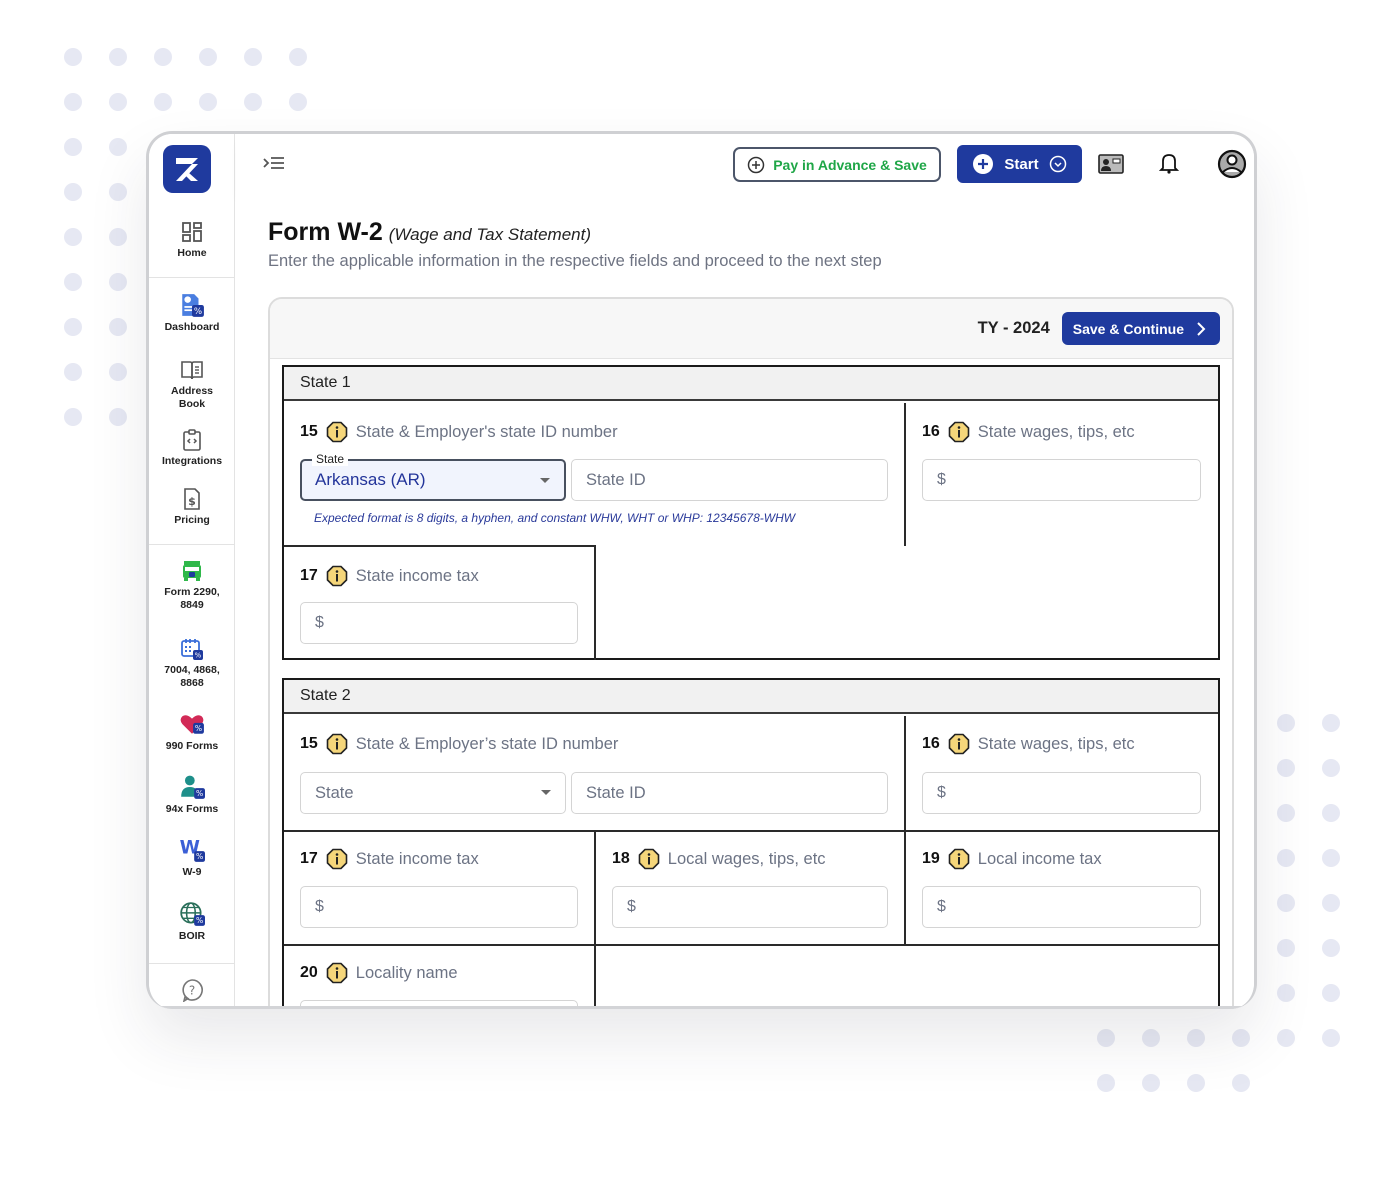 The width and height of the screenshot is (1373, 1185). I want to click on sidebar-item-form-2290: Form 2290, 8849, so click(192, 585).